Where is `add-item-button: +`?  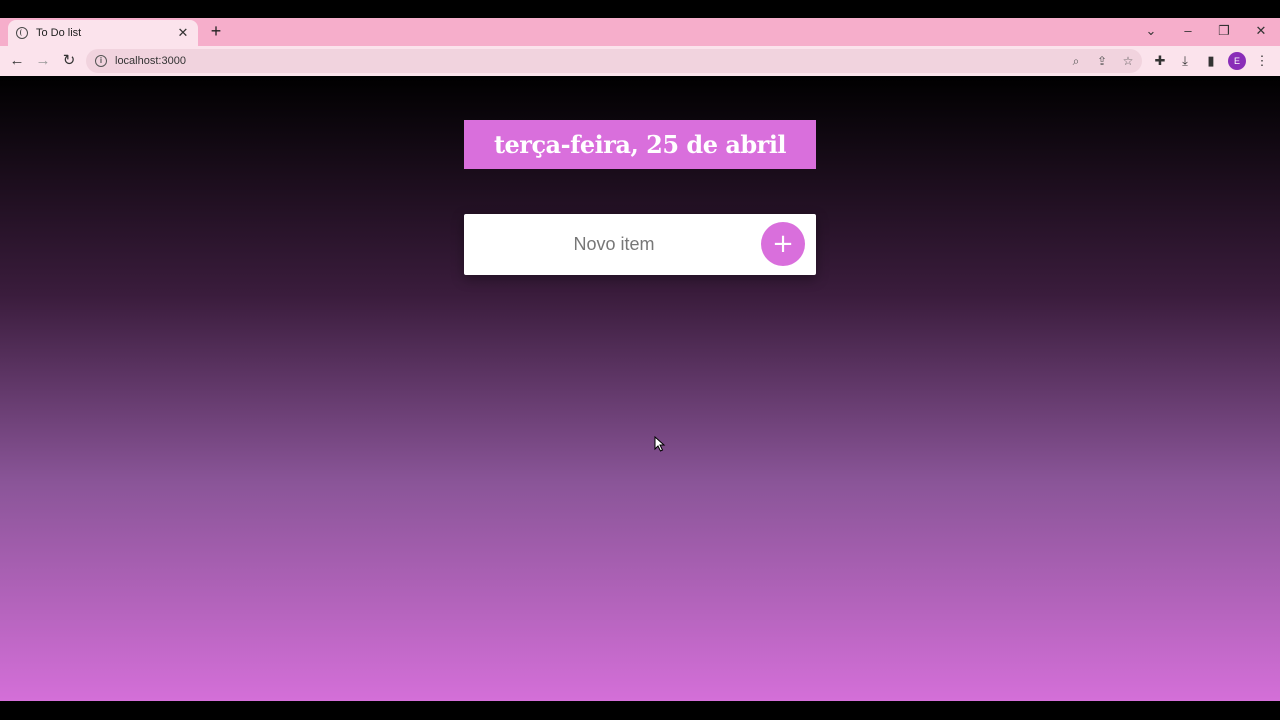
add-item-button: + is located at coordinates (783, 244).